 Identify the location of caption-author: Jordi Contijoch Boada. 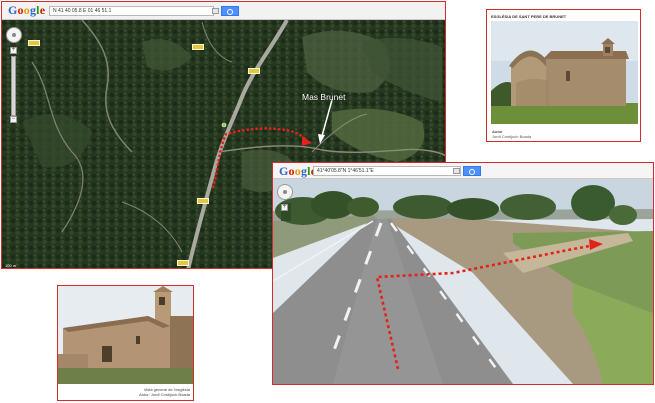
(512, 136).